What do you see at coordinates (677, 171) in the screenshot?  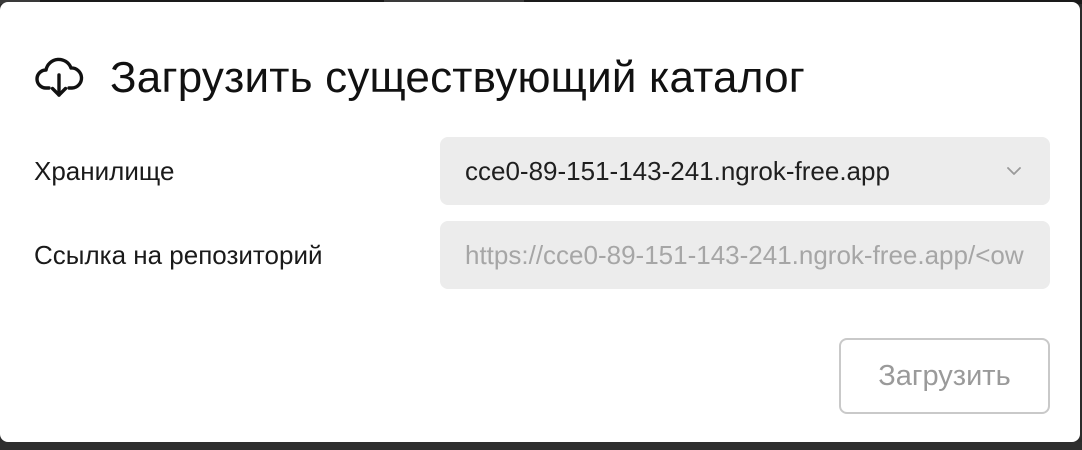 I see `storage-selected-value: cce0-89-151-143-241.ngrok-free.app` at bounding box center [677, 171].